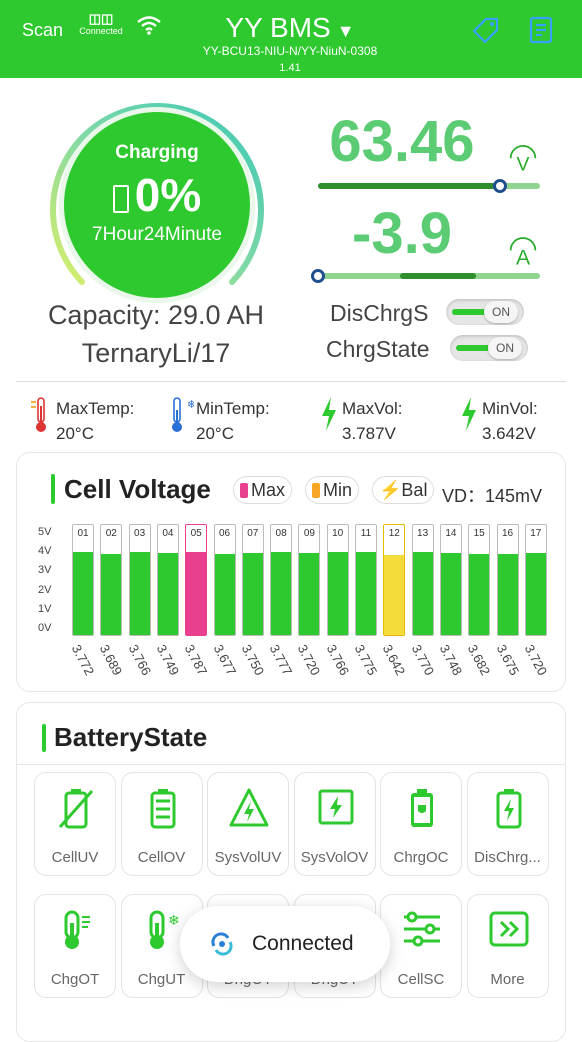 This screenshot has height=1042, width=582. Describe the element at coordinates (248, 857) in the screenshot. I see `state-tile-label: SysVolUV` at that location.